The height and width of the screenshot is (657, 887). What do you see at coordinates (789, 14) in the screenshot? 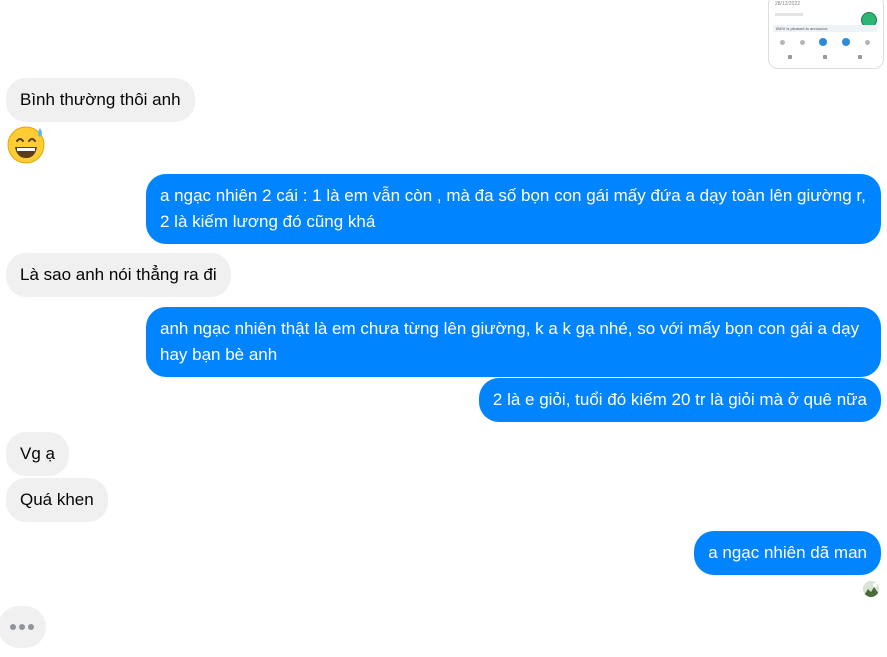
I see `thumbnail-line` at bounding box center [789, 14].